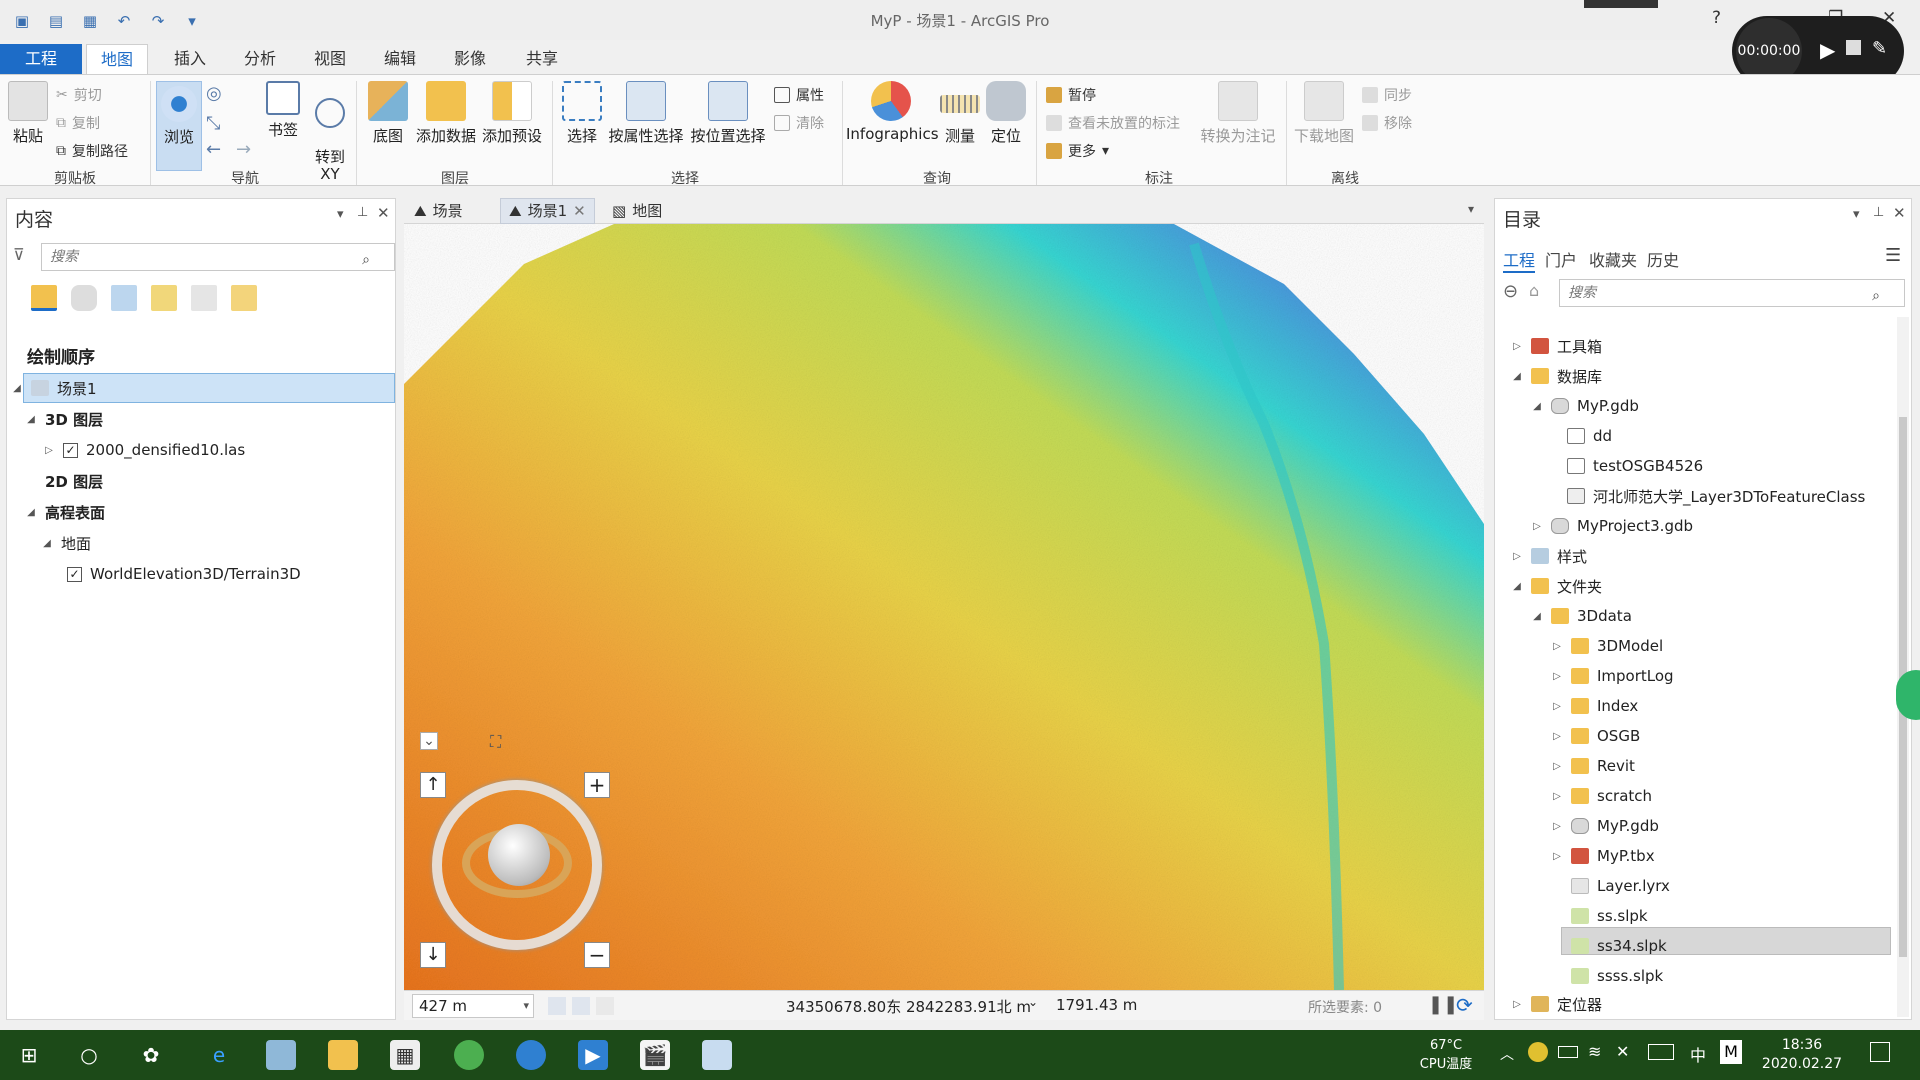 The height and width of the screenshot is (1080, 1920). Describe the element at coordinates (84, 298) in the screenshot. I see `data-source-icon` at that location.